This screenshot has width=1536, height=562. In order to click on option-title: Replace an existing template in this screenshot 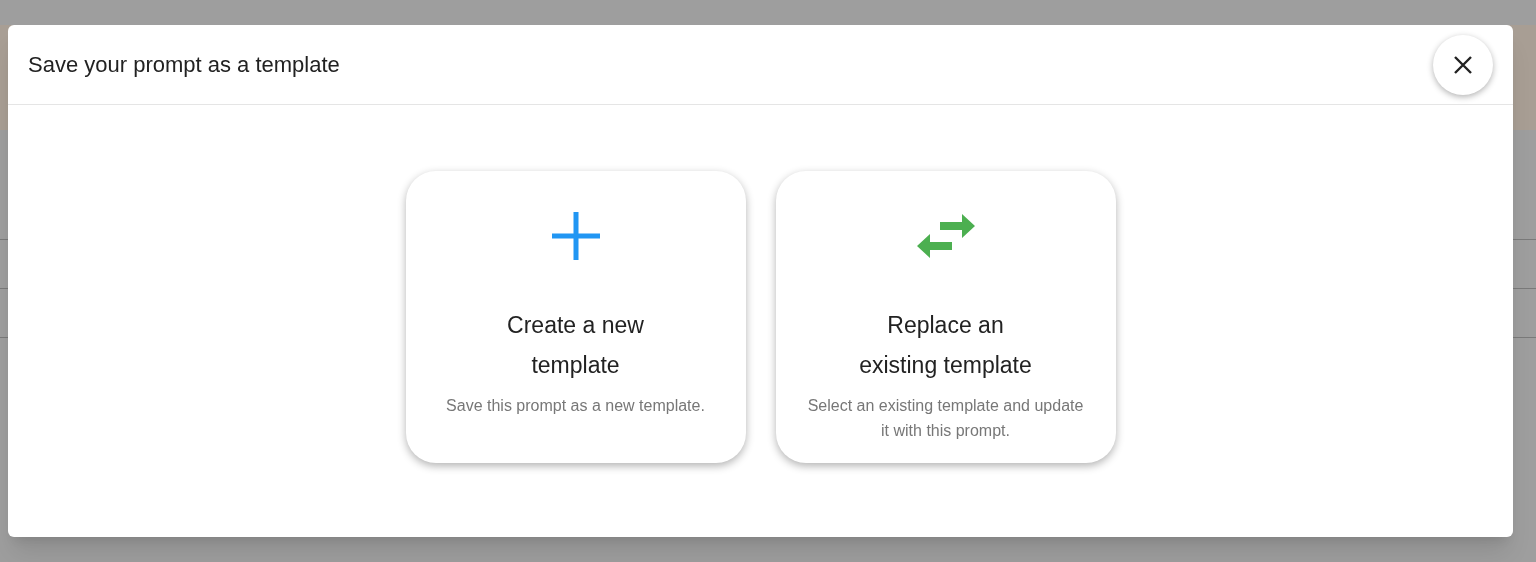, I will do `click(945, 345)`.